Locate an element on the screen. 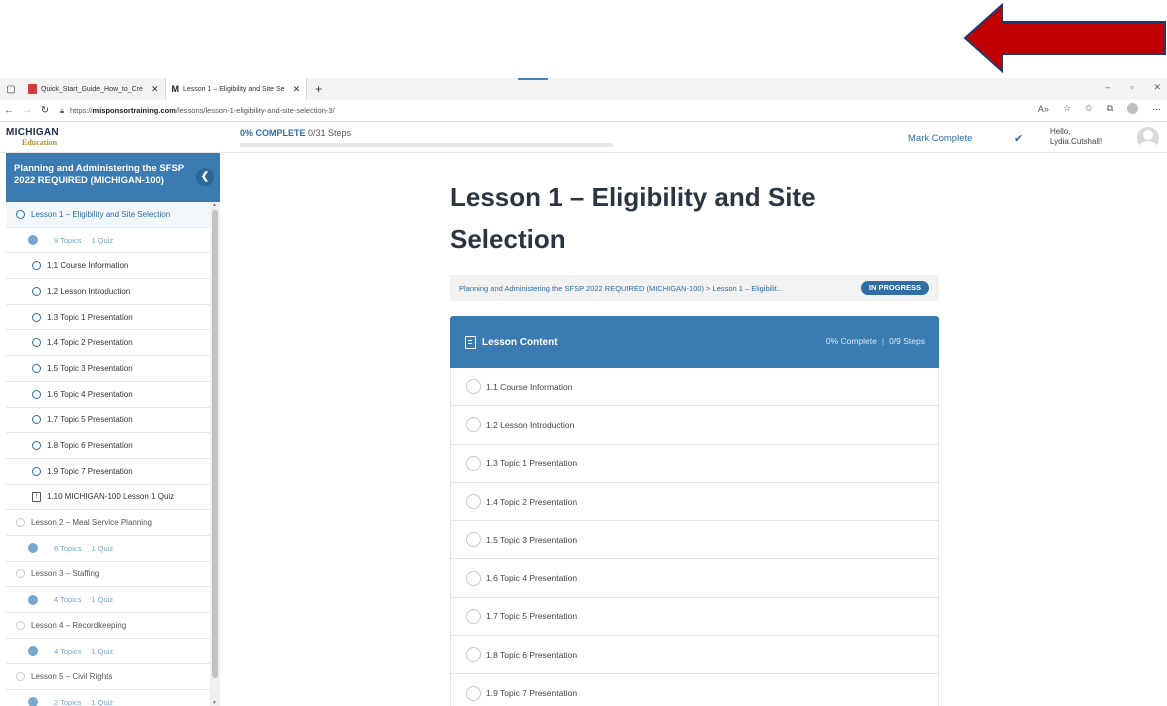 Image resolution: width=1167 pixels, height=706 pixels. lesson-topic-row: 1.9 Topic 7 Presentation is located at coordinates (694, 690).